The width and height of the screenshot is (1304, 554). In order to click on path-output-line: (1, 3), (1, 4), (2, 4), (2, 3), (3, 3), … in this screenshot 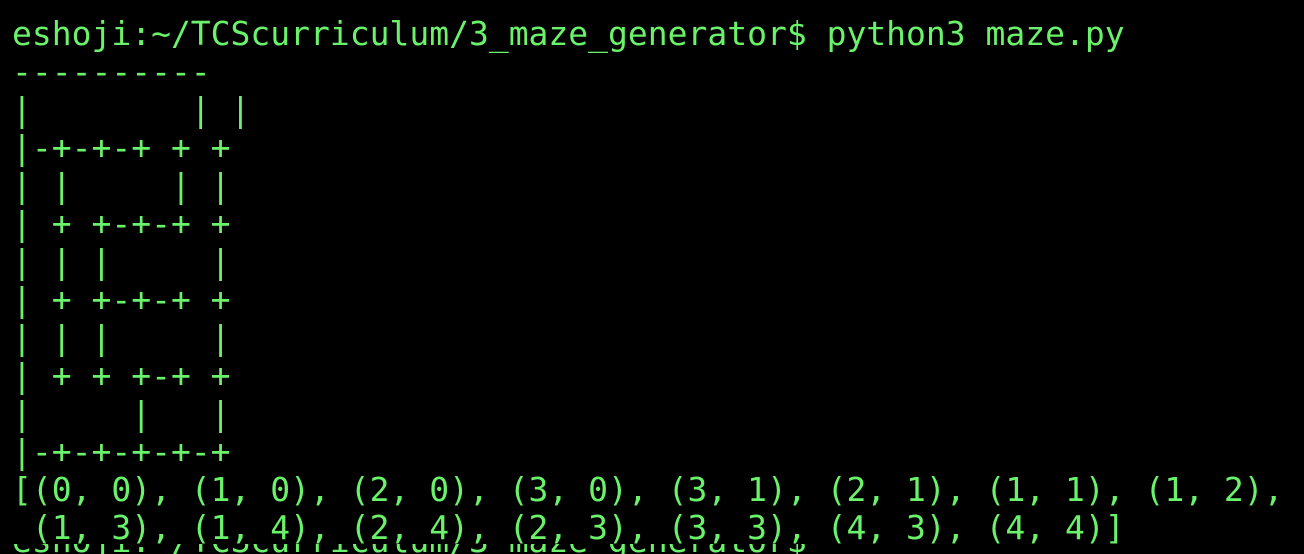, I will do `click(568, 527)`.